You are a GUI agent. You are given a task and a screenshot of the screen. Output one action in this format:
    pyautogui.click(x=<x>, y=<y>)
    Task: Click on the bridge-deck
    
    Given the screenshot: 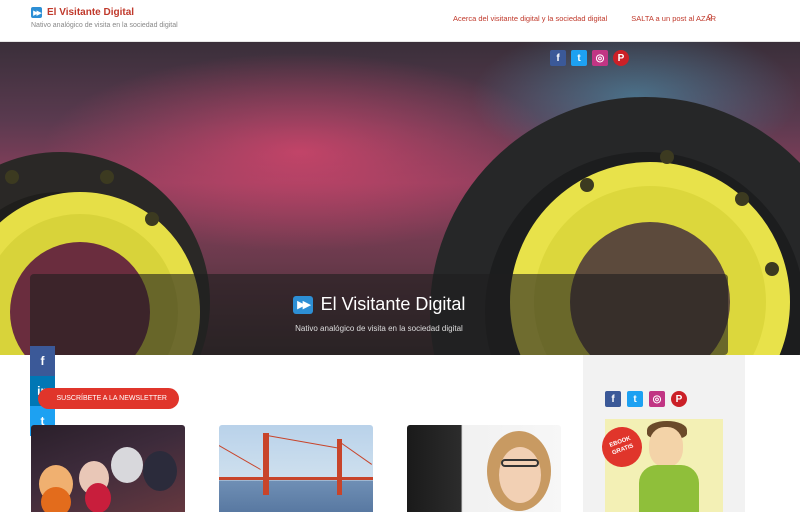 What is the action you would take?
    pyautogui.click(x=296, y=478)
    